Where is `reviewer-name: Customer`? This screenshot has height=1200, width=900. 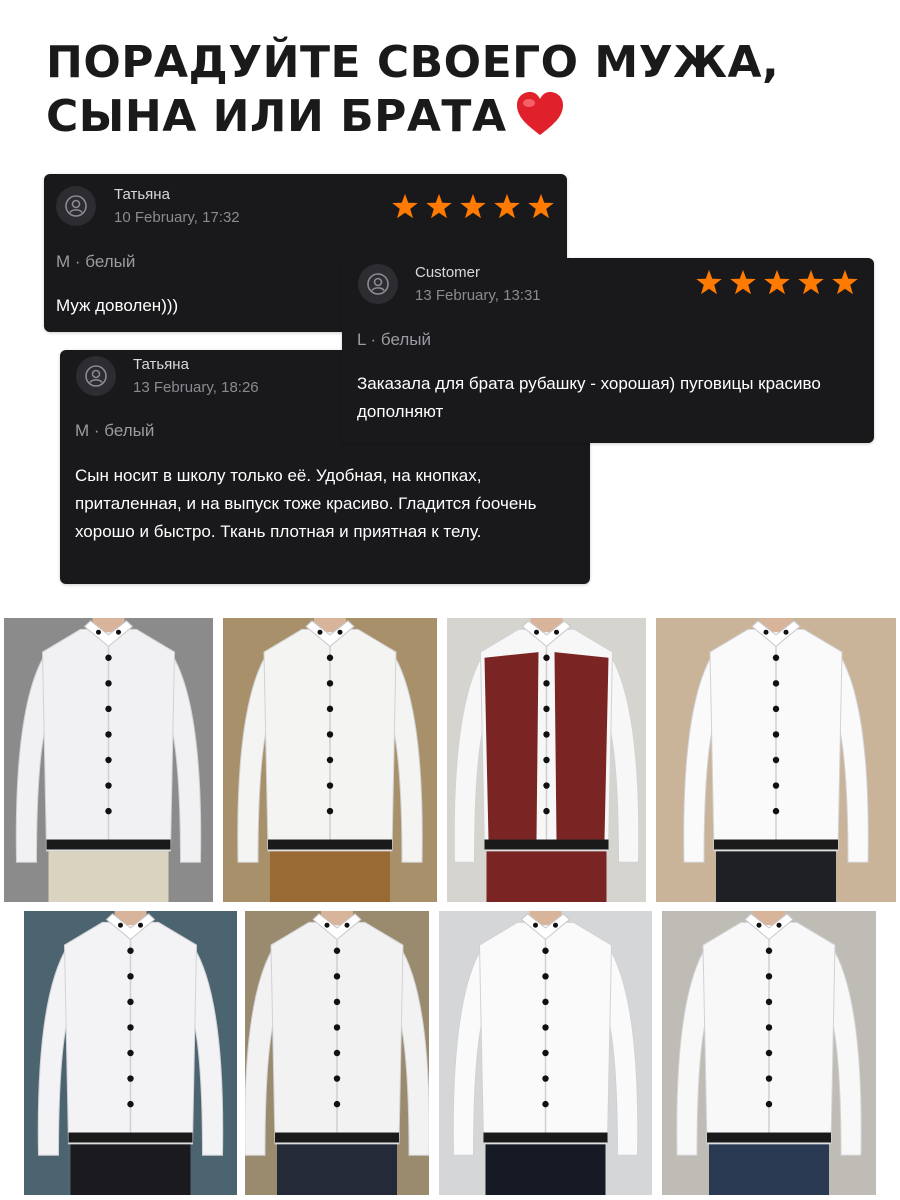
reviewer-name: Customer is located at coordinates (448, 272).